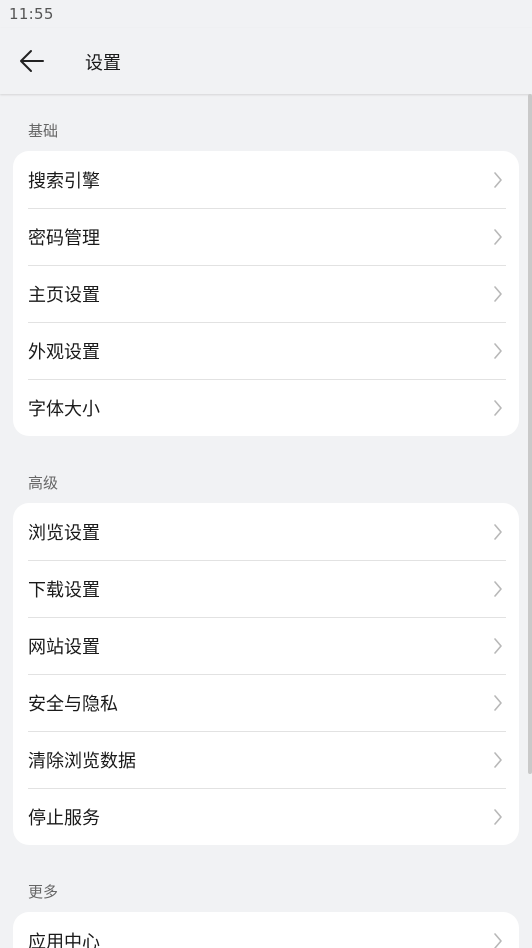 This screenshot has height=948, width=532. What do you see at coordinates (266, 702) in the screenshot?
I see `row-security-privacy: 安全与隐私` at bounding box center [266, 702].